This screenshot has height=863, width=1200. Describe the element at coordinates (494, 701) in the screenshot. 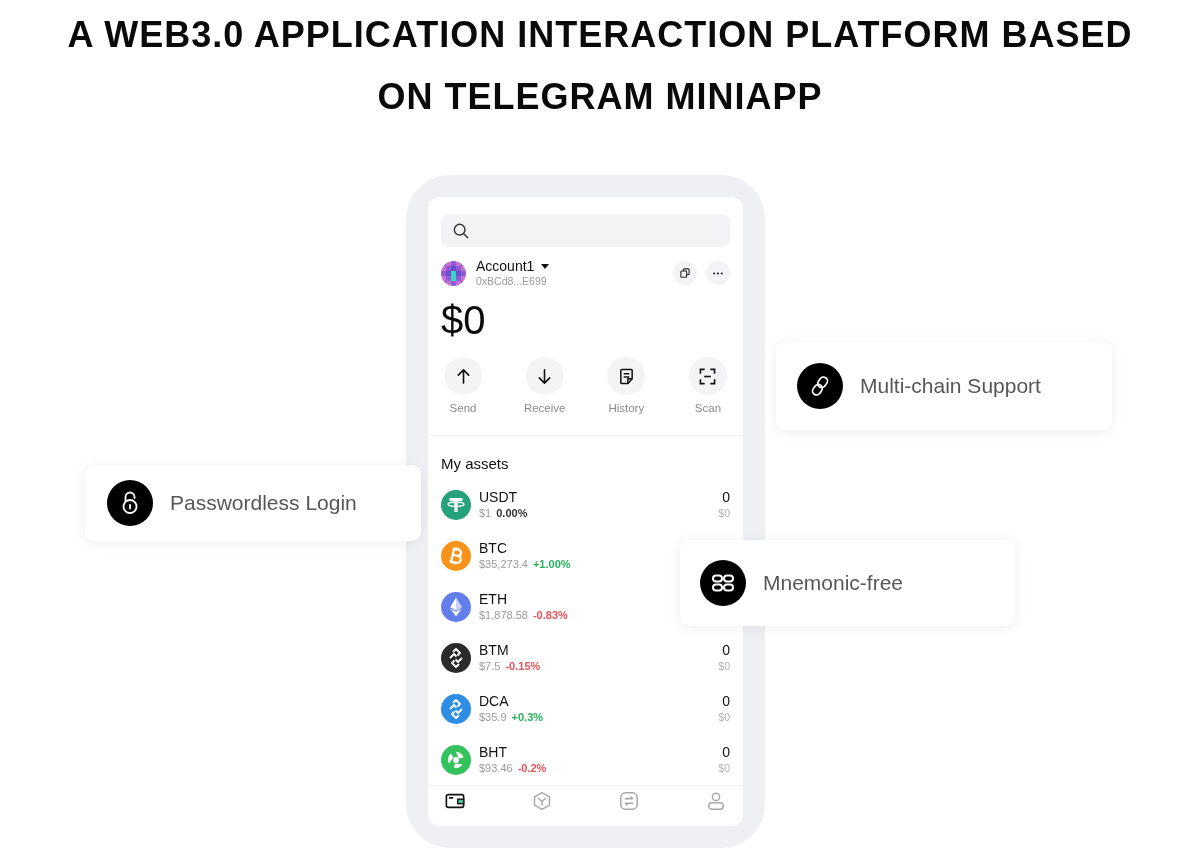

I see `token-symbol: DCA` at that location.